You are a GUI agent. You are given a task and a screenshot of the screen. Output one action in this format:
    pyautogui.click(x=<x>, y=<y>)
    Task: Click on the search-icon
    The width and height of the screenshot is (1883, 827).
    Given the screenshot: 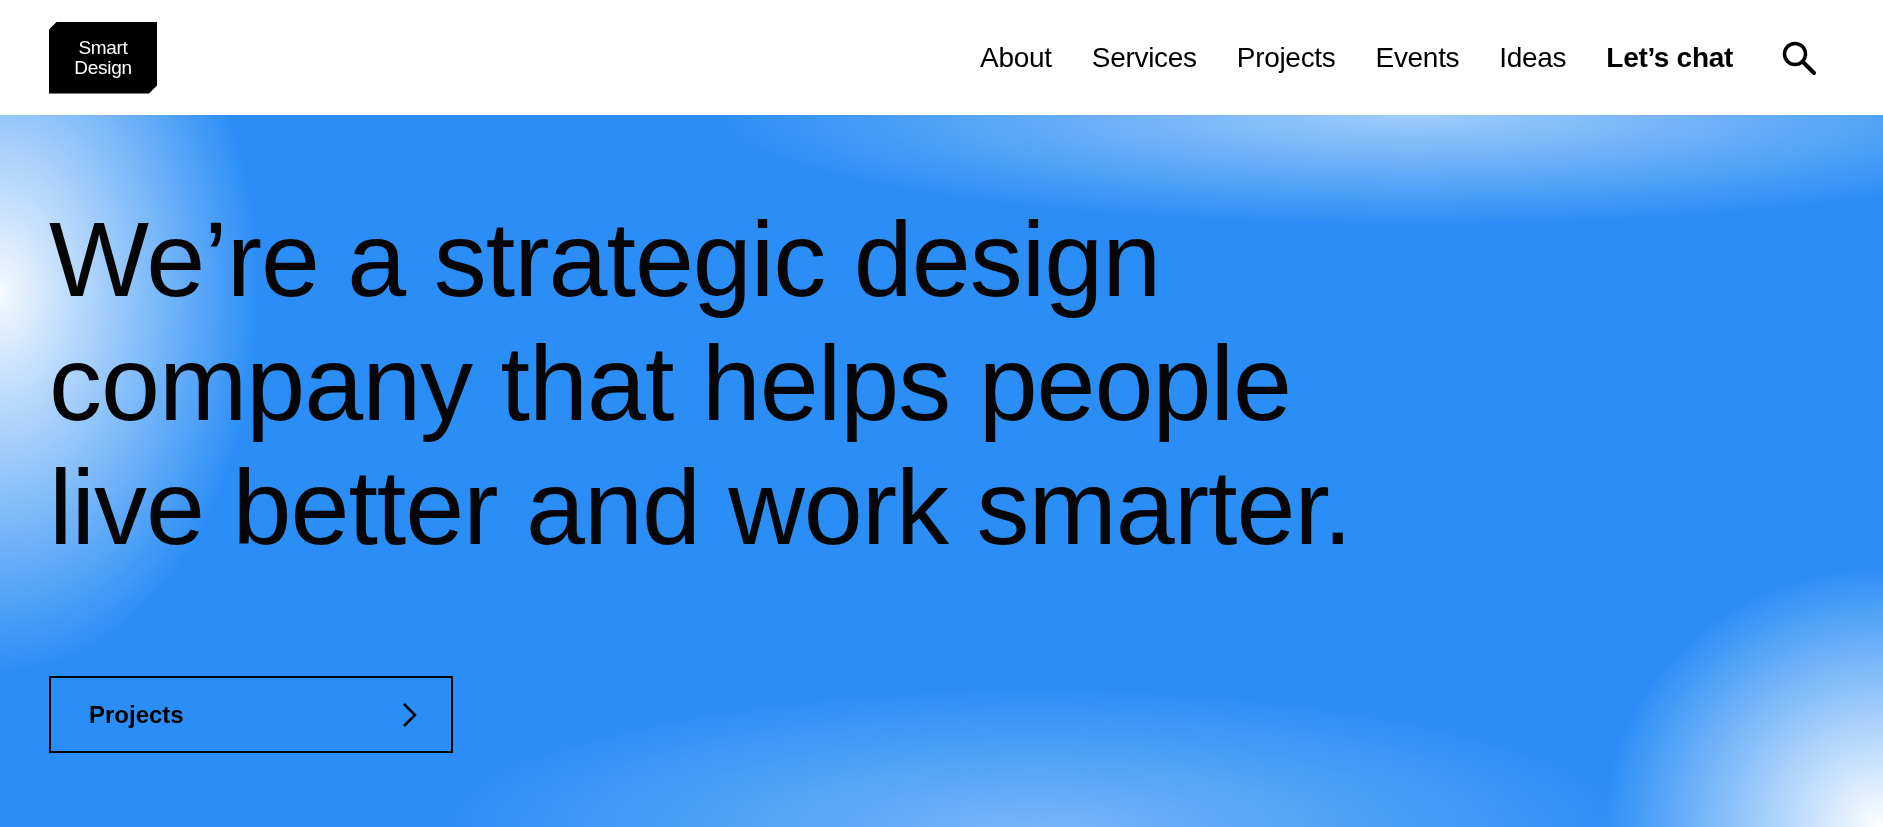 What is the action you would take?
    pyautogui.click(x=1799, y=57)
    